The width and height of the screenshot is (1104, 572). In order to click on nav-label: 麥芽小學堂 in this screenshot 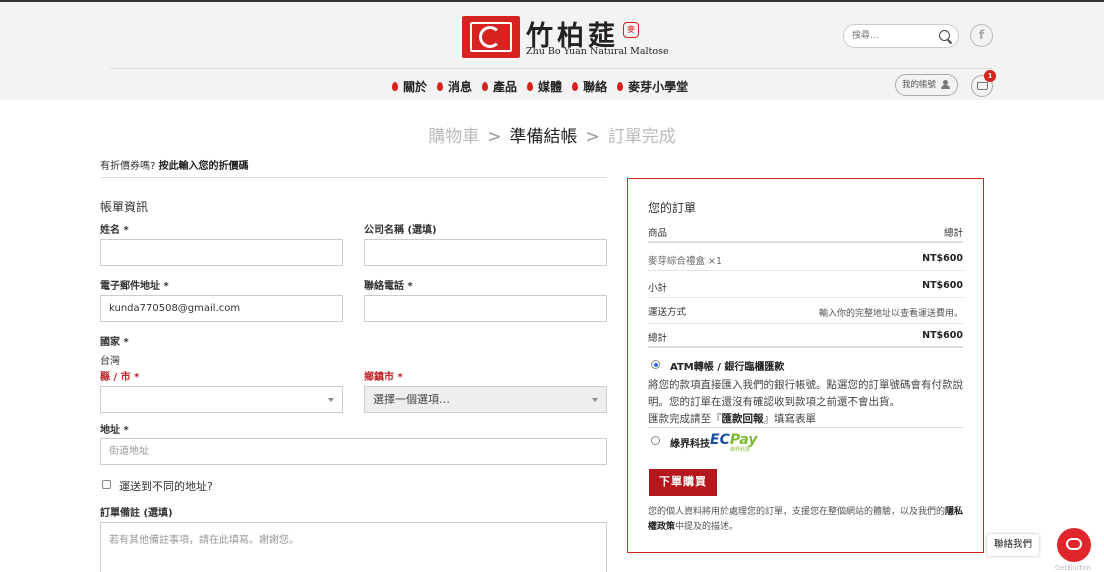, I will do `click(658, 86)`.